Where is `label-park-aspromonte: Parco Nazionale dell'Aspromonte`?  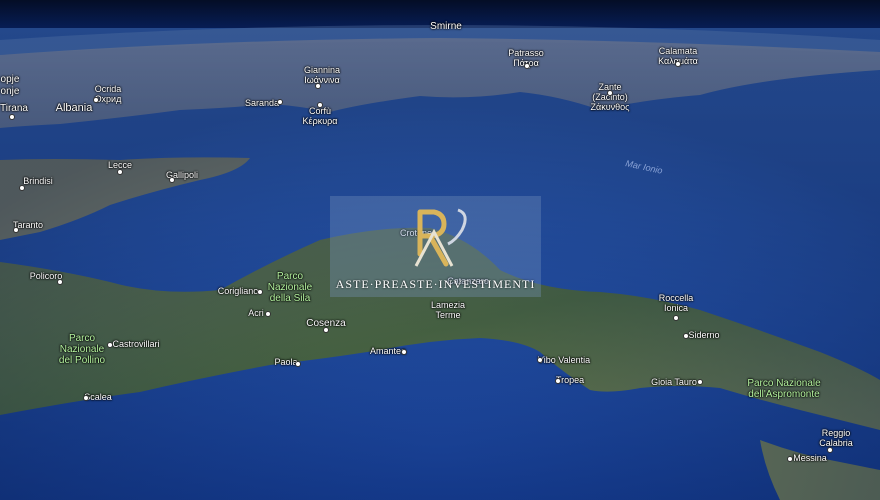 label-park-aspromonte: Parco Nazionale dell'Aspromonte is located at coordinates (784, 389).